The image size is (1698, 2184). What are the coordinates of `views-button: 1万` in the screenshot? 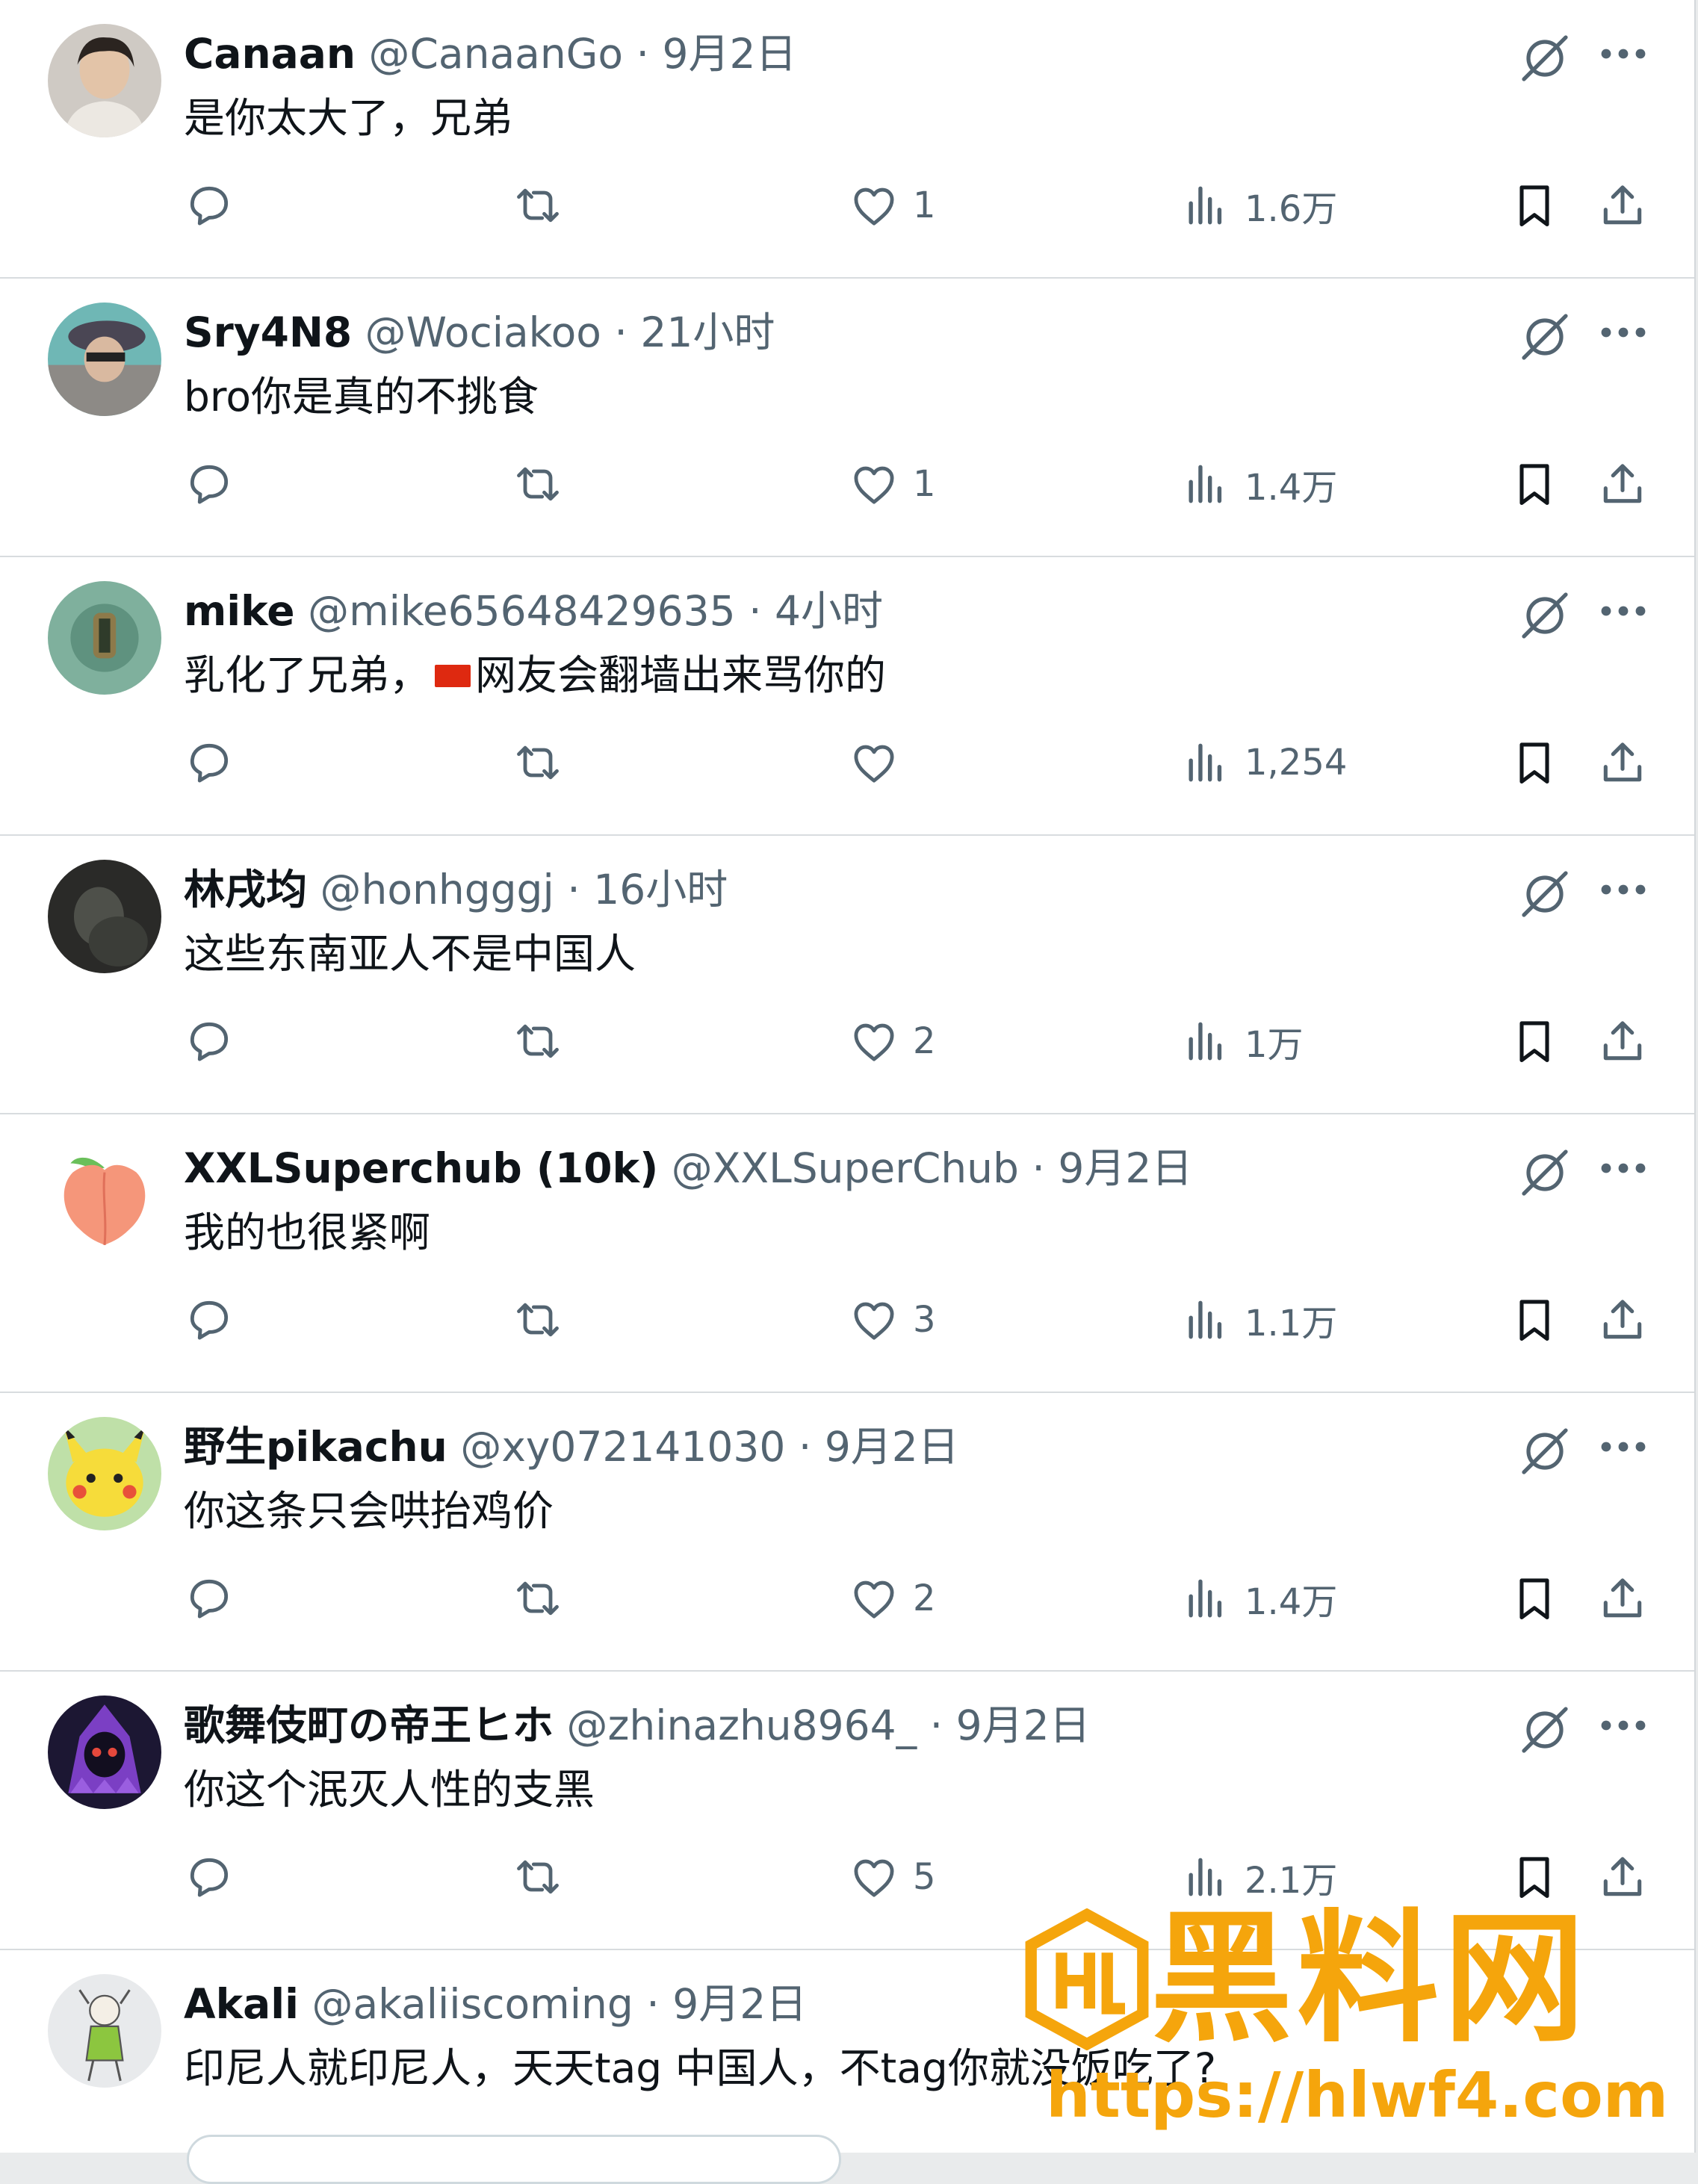 It's located at (1242, 1041).